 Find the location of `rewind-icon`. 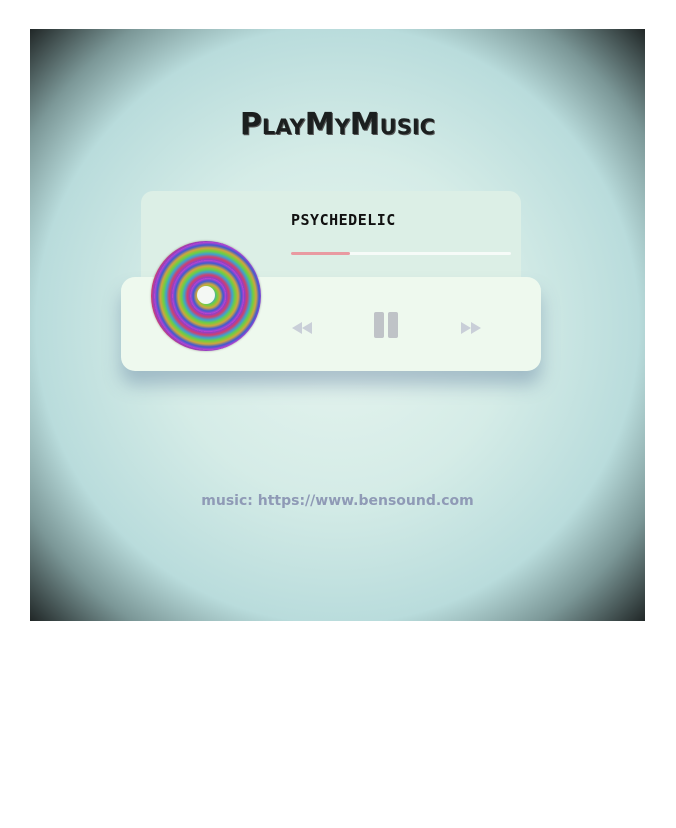

rewind-icon is located at coordinates (302, 328).